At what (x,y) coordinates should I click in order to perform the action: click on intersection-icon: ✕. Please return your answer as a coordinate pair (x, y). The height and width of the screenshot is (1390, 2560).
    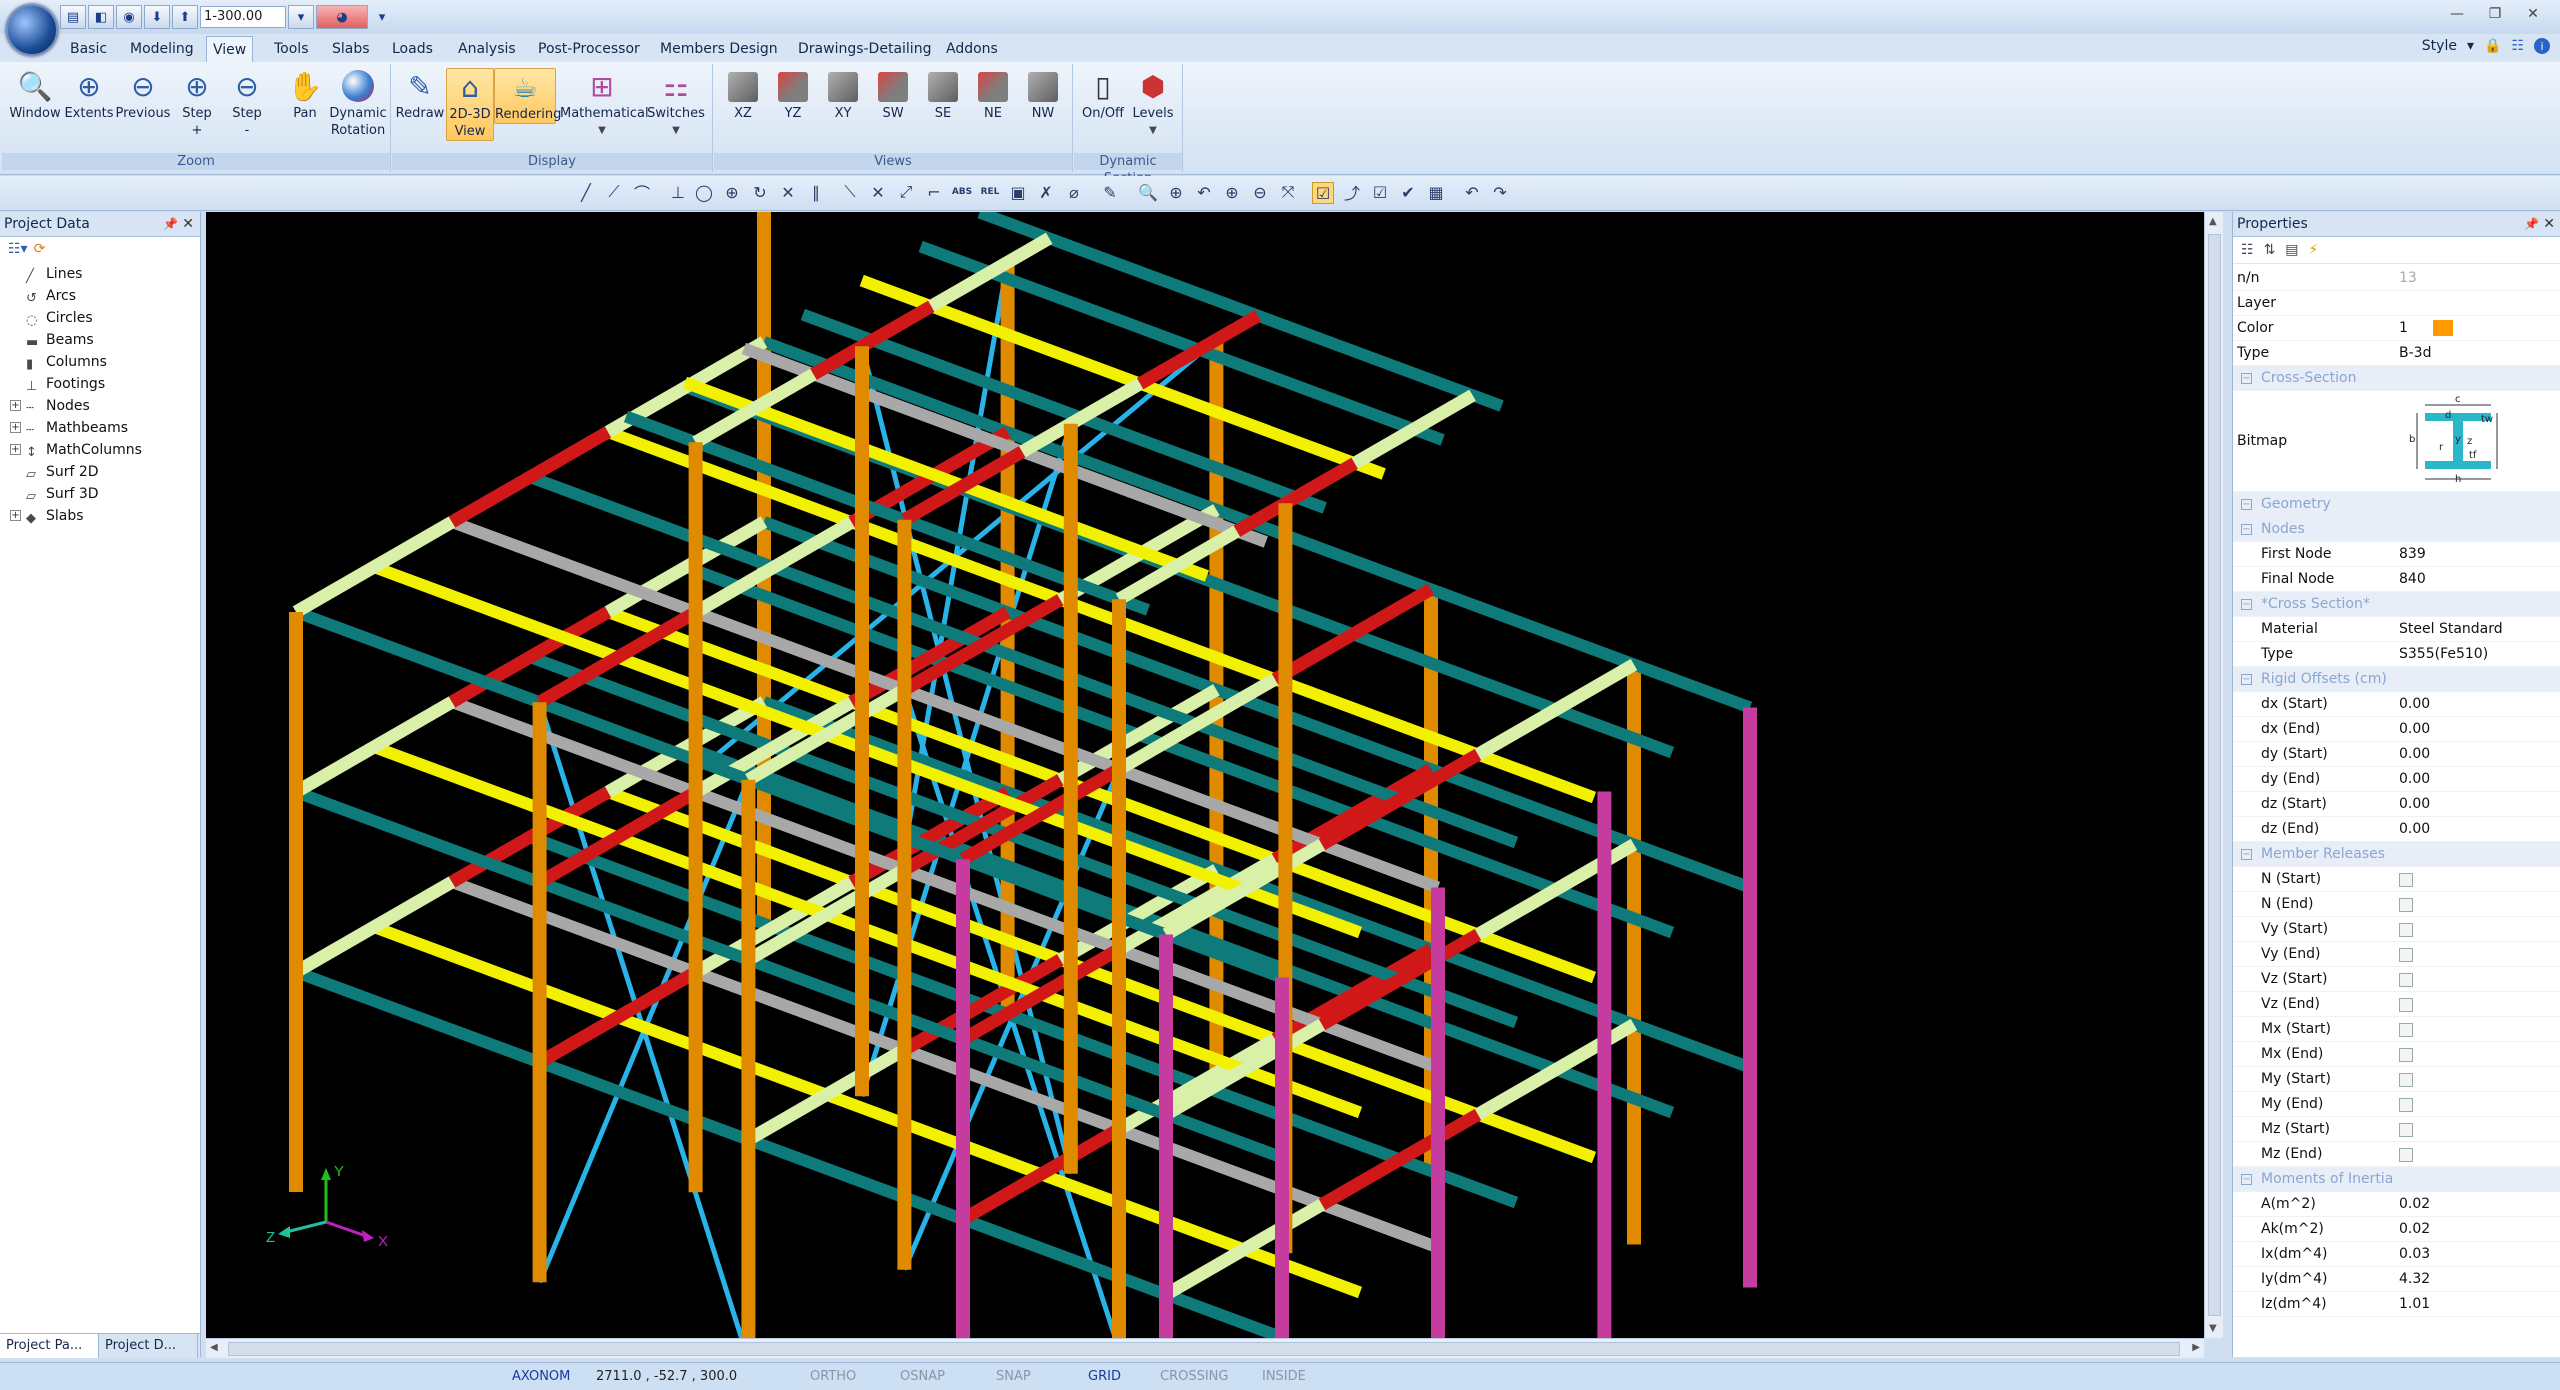
    Looking at the image, I should click on (788, 192).